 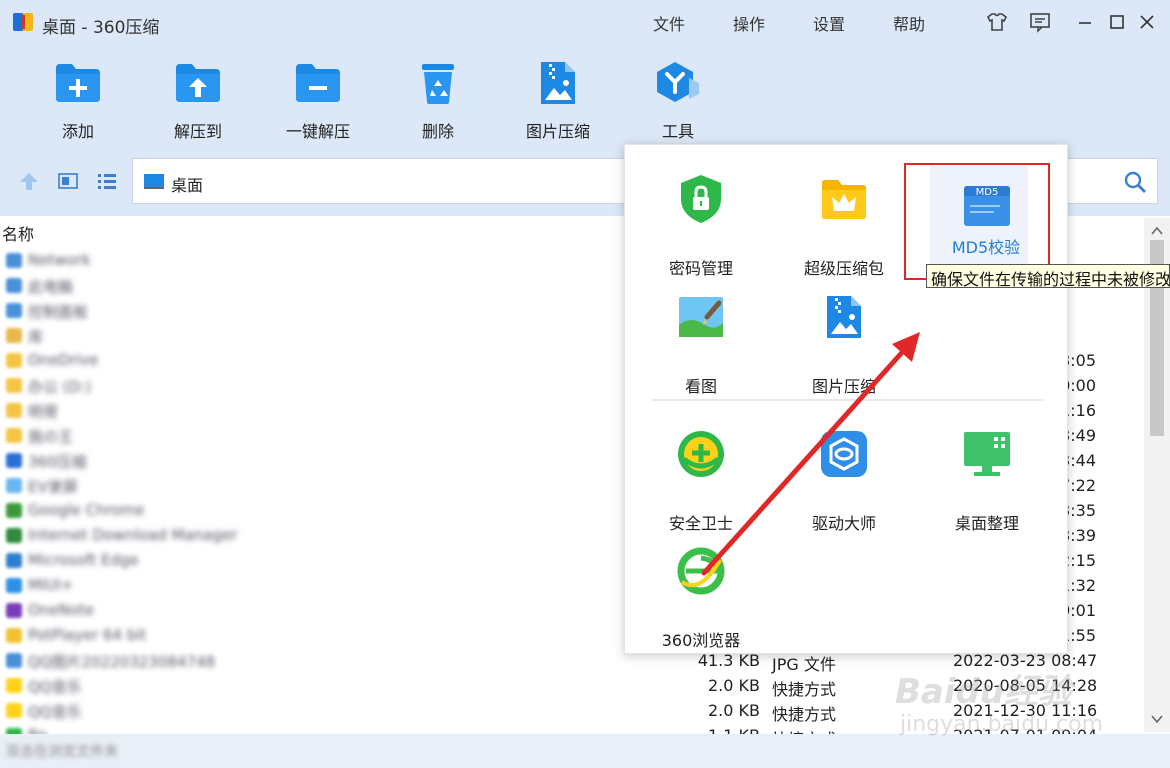 I want to click on maximize-icon, so click(x=1117, y=22).